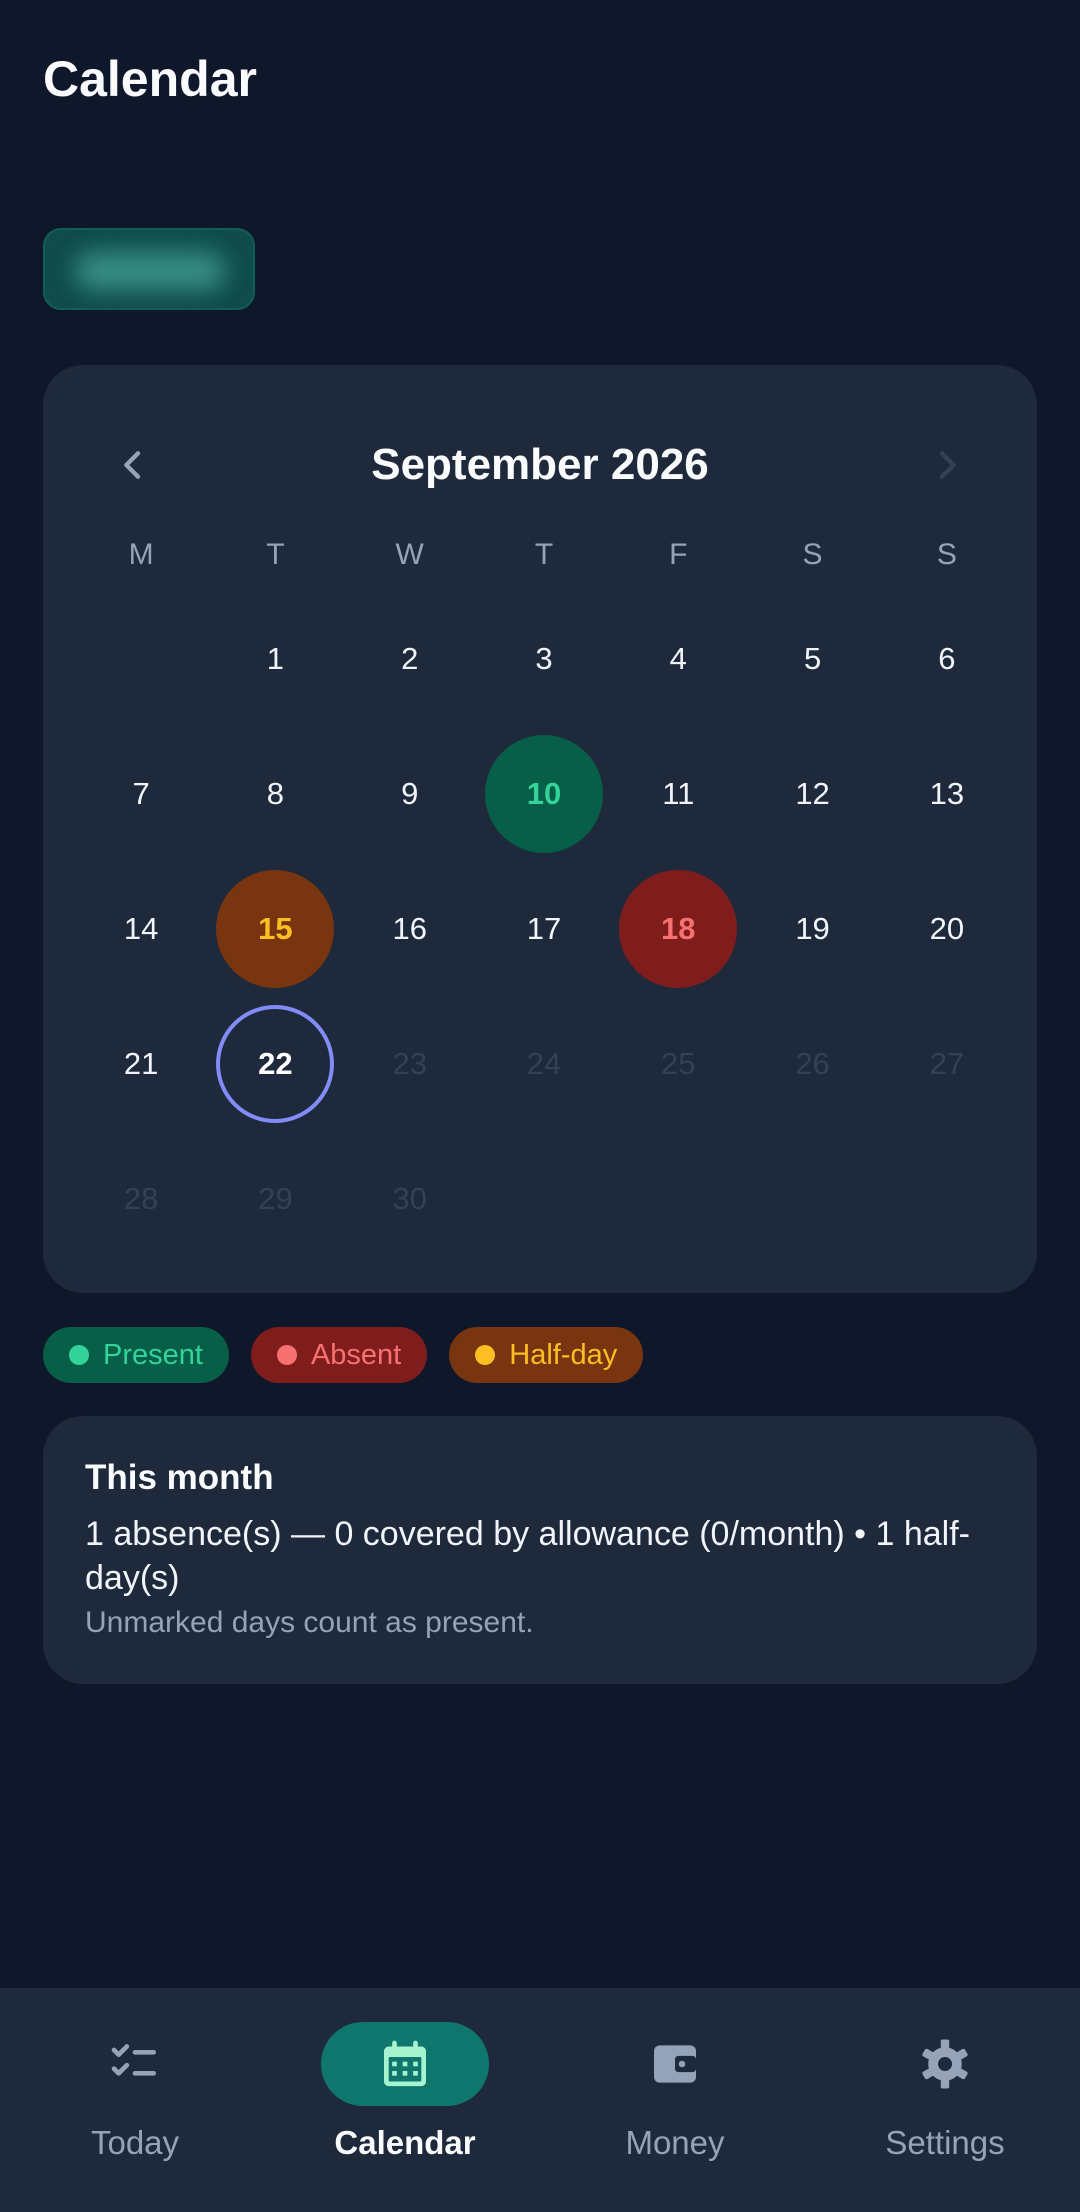 The width and height of the screenshot is (1080, 2212). I want to click on legend-absent-label: Absent, so click(356, 1354).